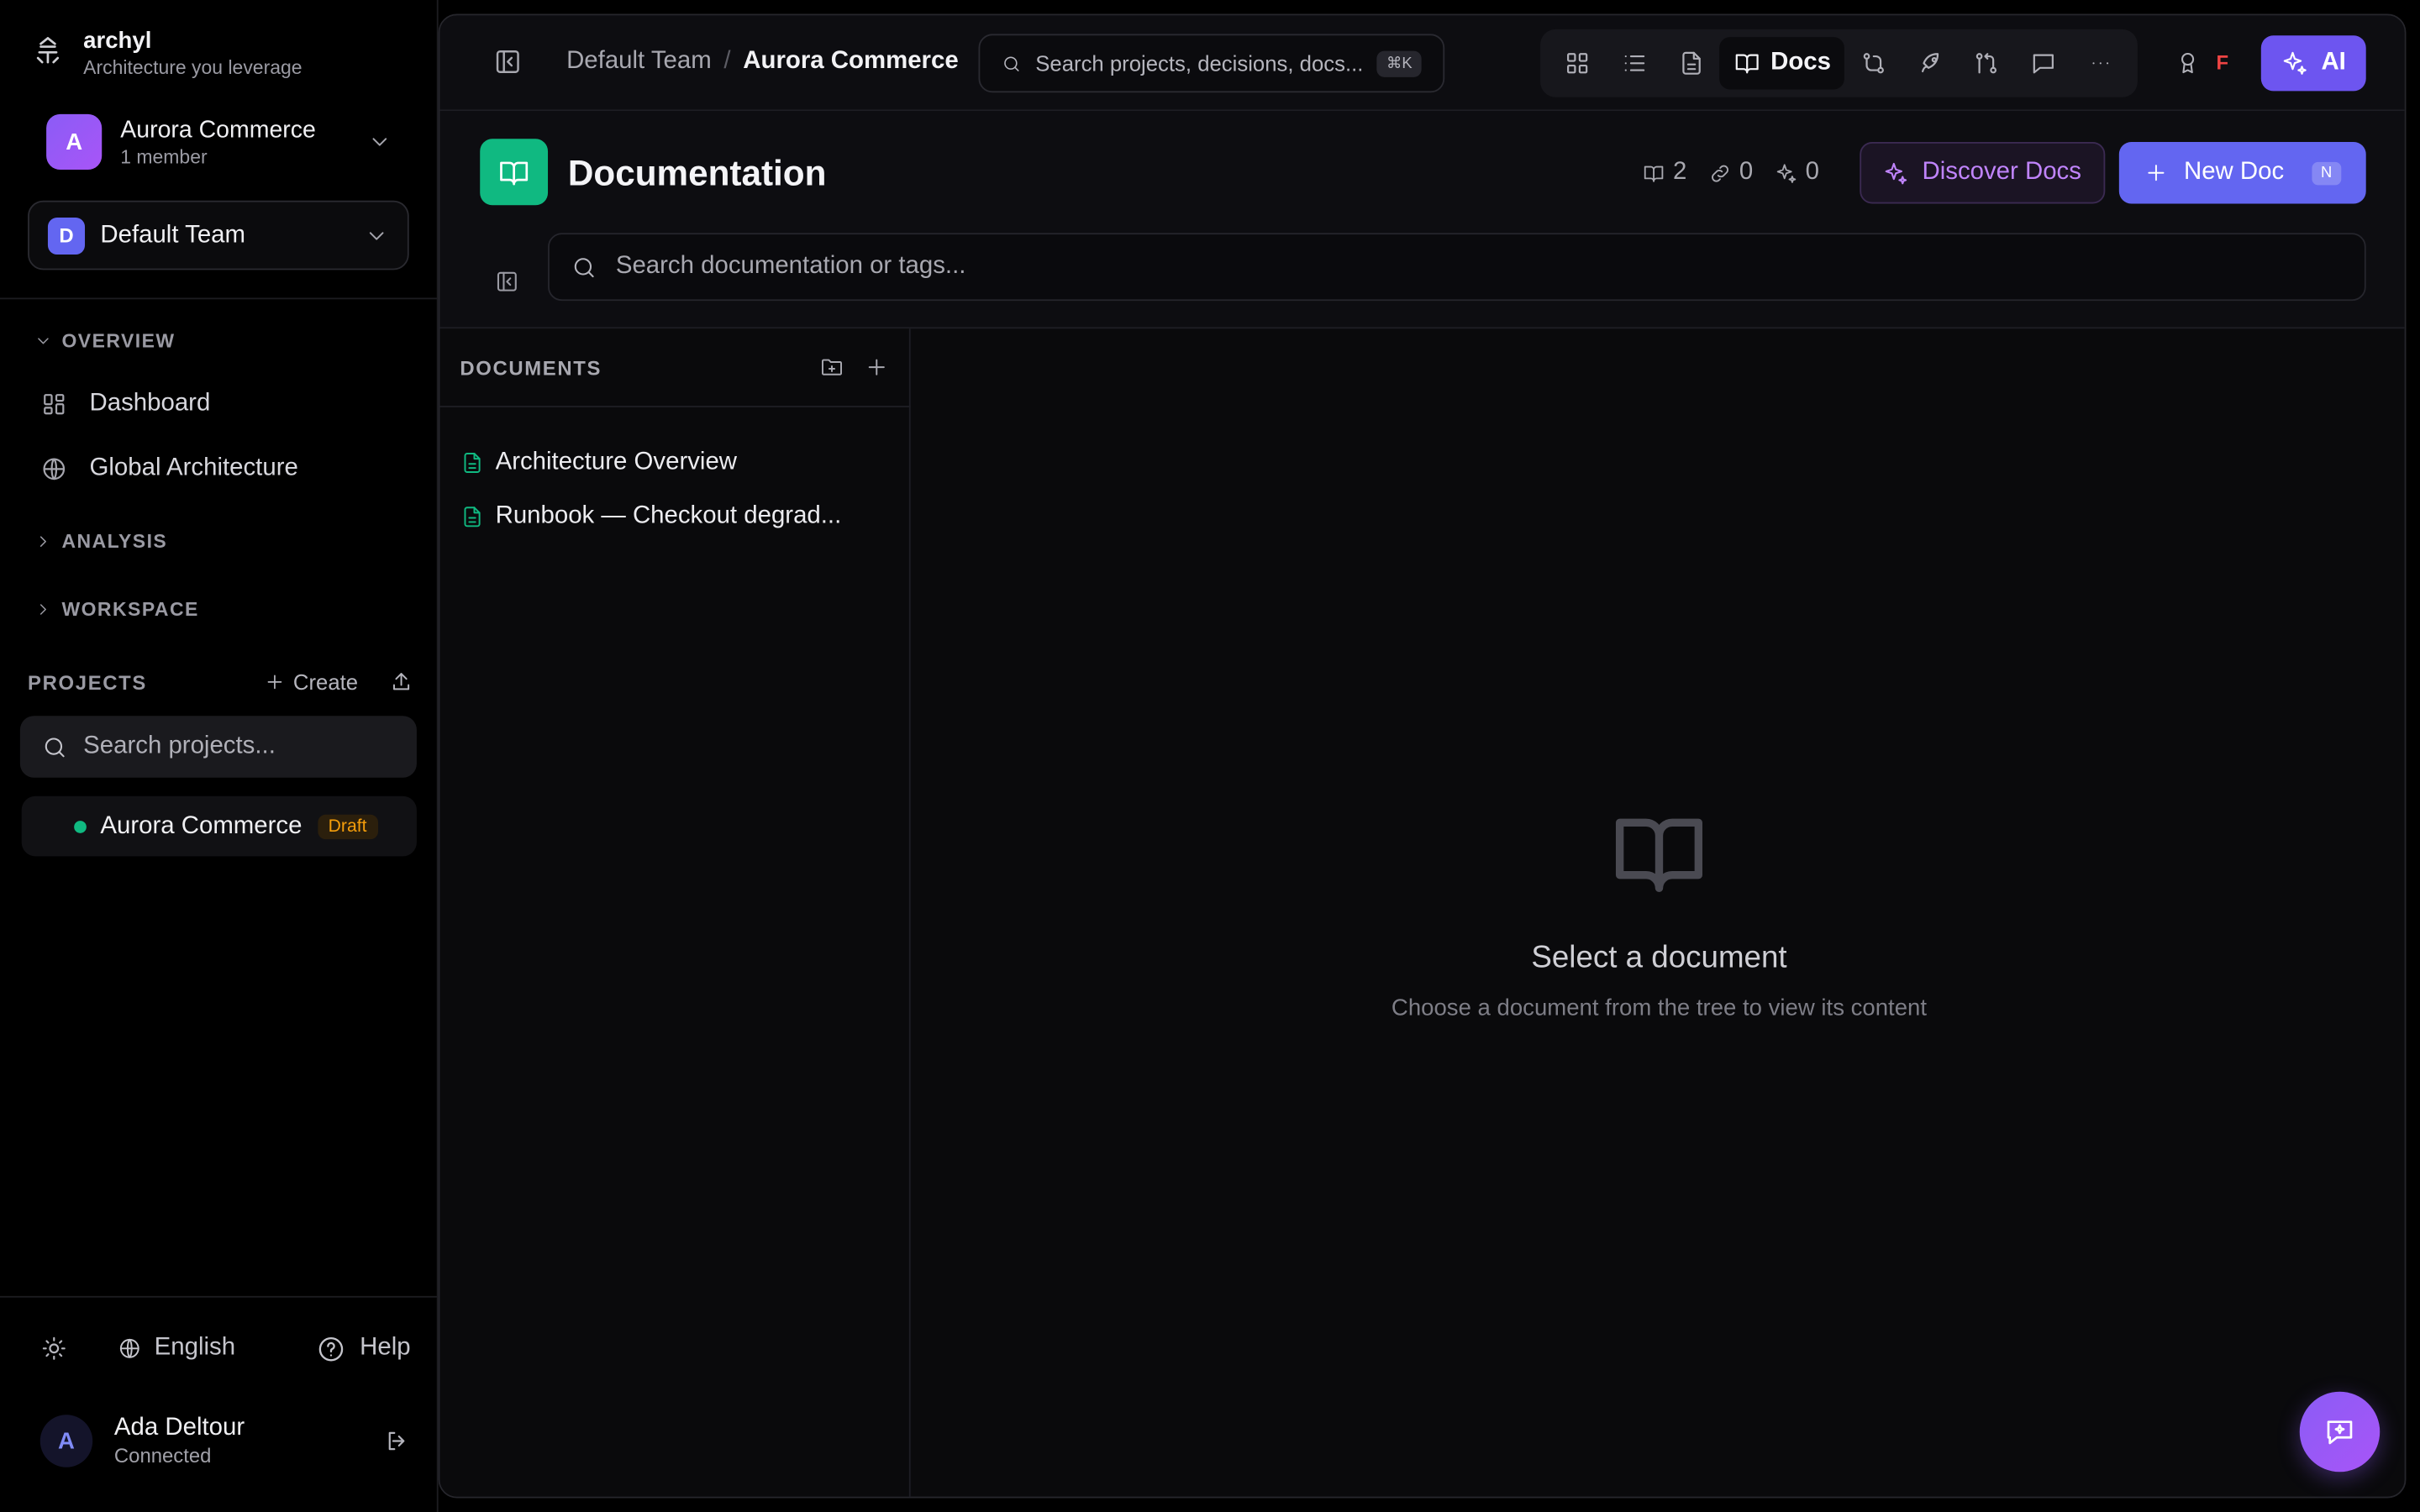 This screenshot has height=1512, width=2420. Describe the element at coordinates (1746, 172) in the screenshot. I see `links-count-value: 0` at that location.